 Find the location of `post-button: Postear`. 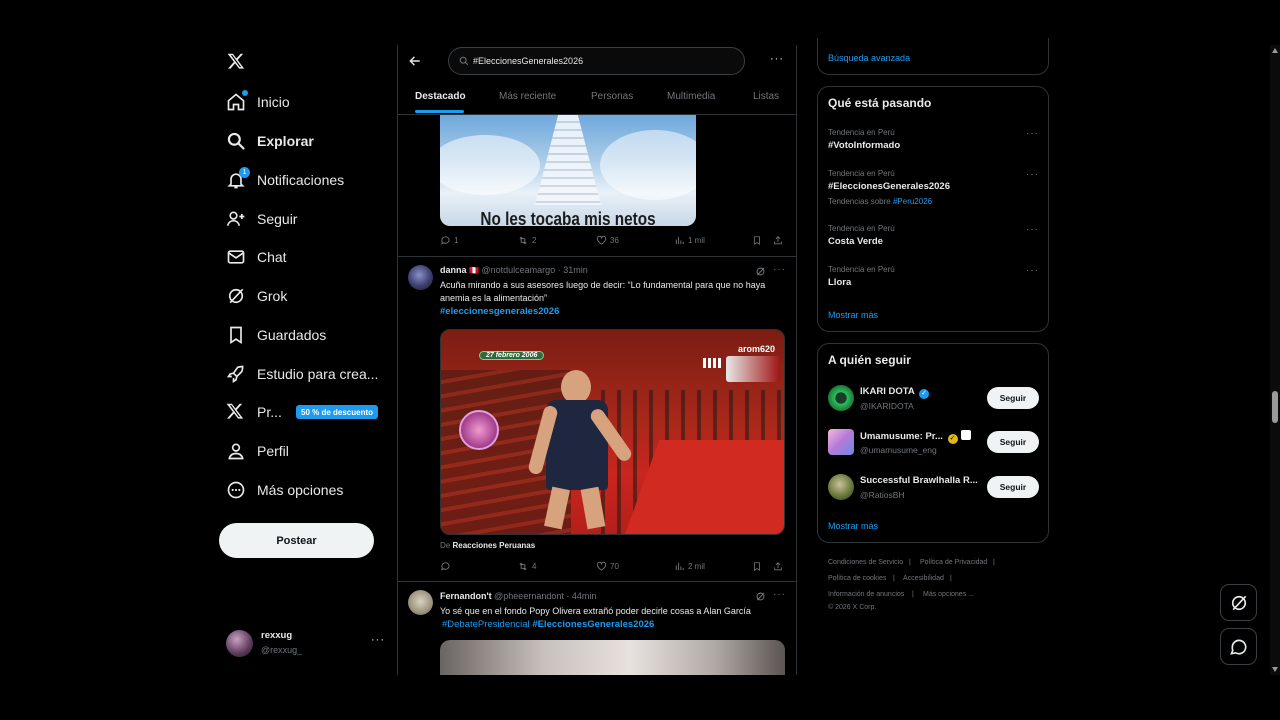

post-button: Postear is located at coordinates (296, 540).